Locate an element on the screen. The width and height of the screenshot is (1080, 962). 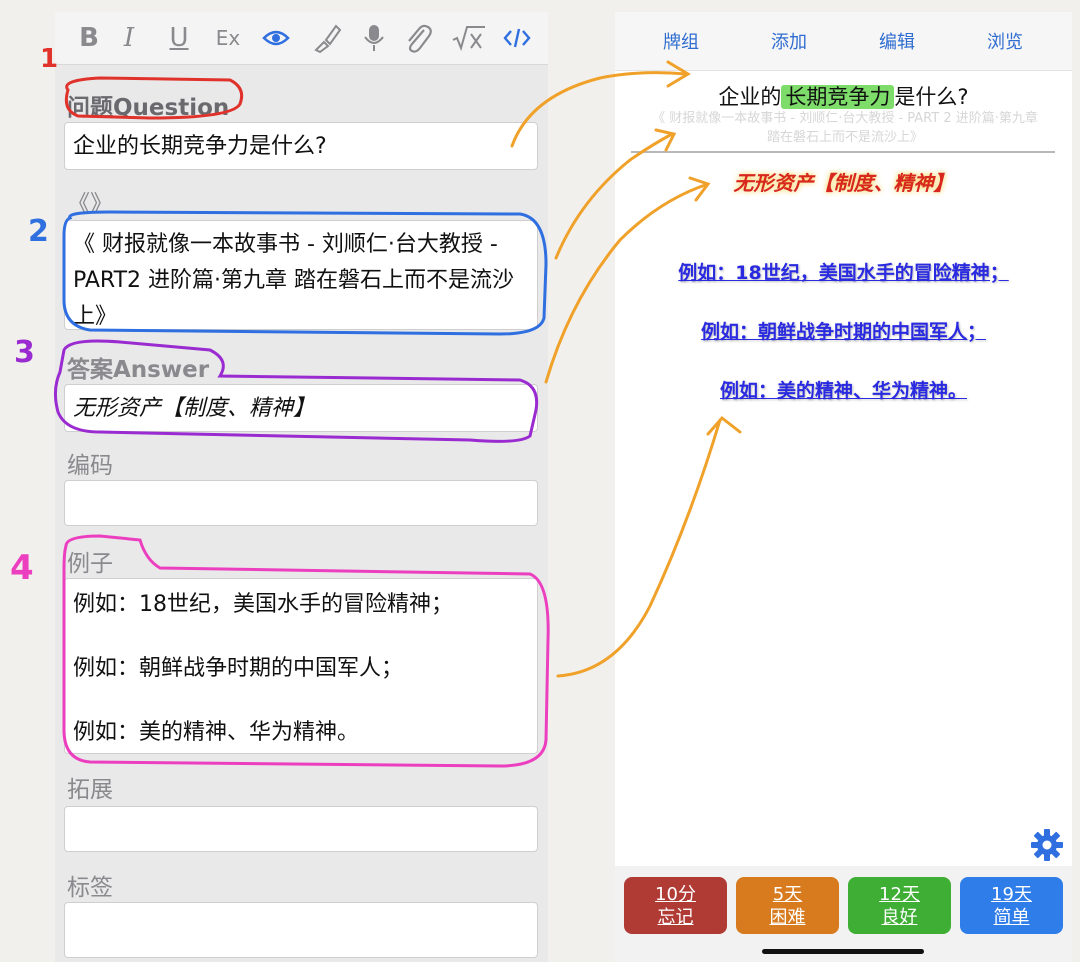
math-sqrt-icon is located at coordinates (469, 38).